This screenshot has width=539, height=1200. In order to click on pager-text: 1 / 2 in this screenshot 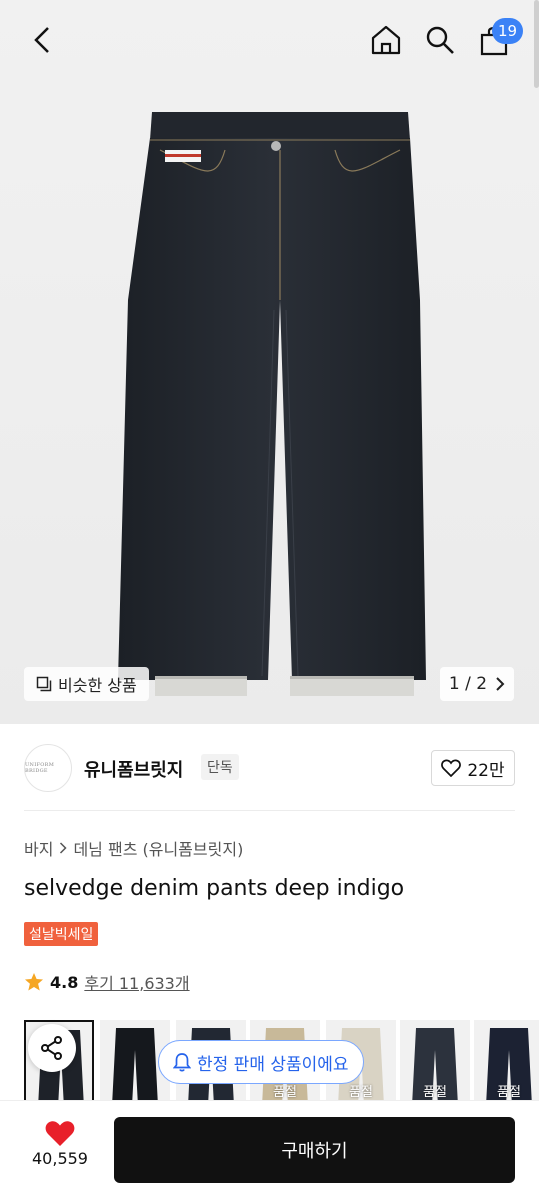, I will do `click(468, 684)`.